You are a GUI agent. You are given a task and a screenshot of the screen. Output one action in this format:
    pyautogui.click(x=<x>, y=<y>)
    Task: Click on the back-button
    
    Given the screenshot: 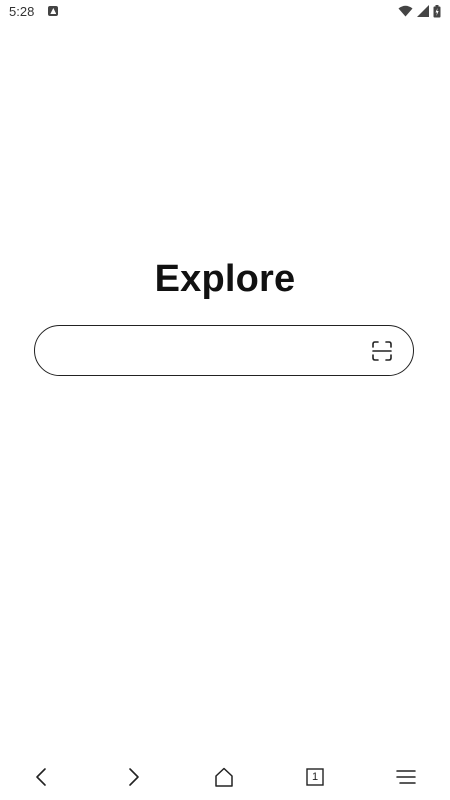 What is the action you would take?
    pyautogui.click(x=42, y=777)
    